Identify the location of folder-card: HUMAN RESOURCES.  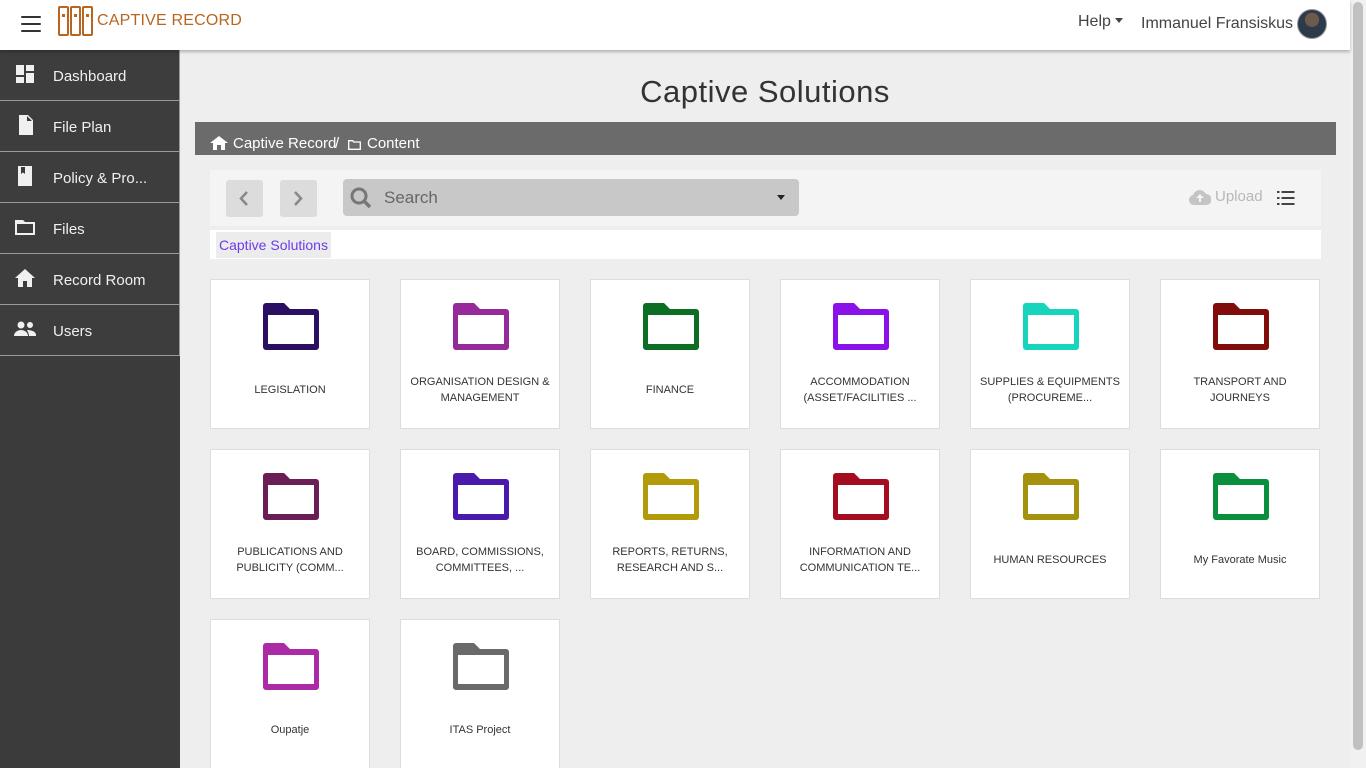
(1050, 524).